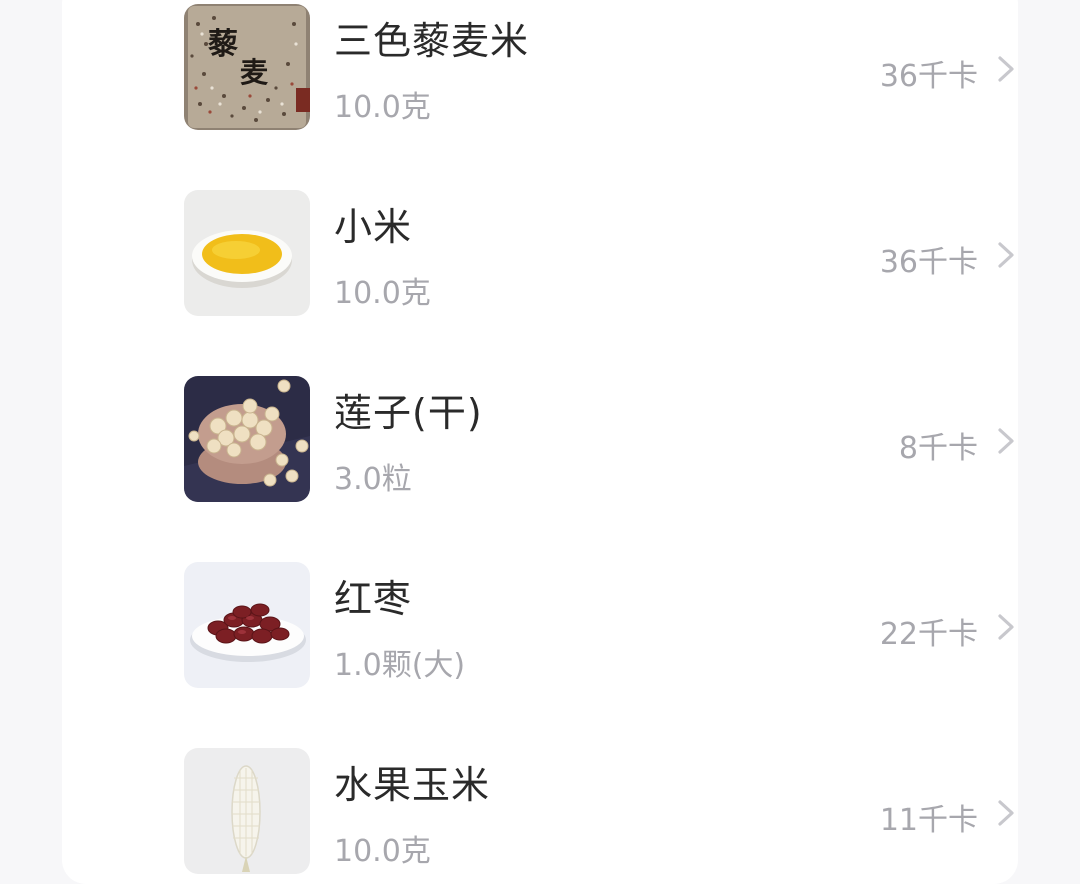  What do you see at coordinates (432, 41) in the screenshot?
I see `food-name: 三色藜麦米` at bounding box center [432, 41].